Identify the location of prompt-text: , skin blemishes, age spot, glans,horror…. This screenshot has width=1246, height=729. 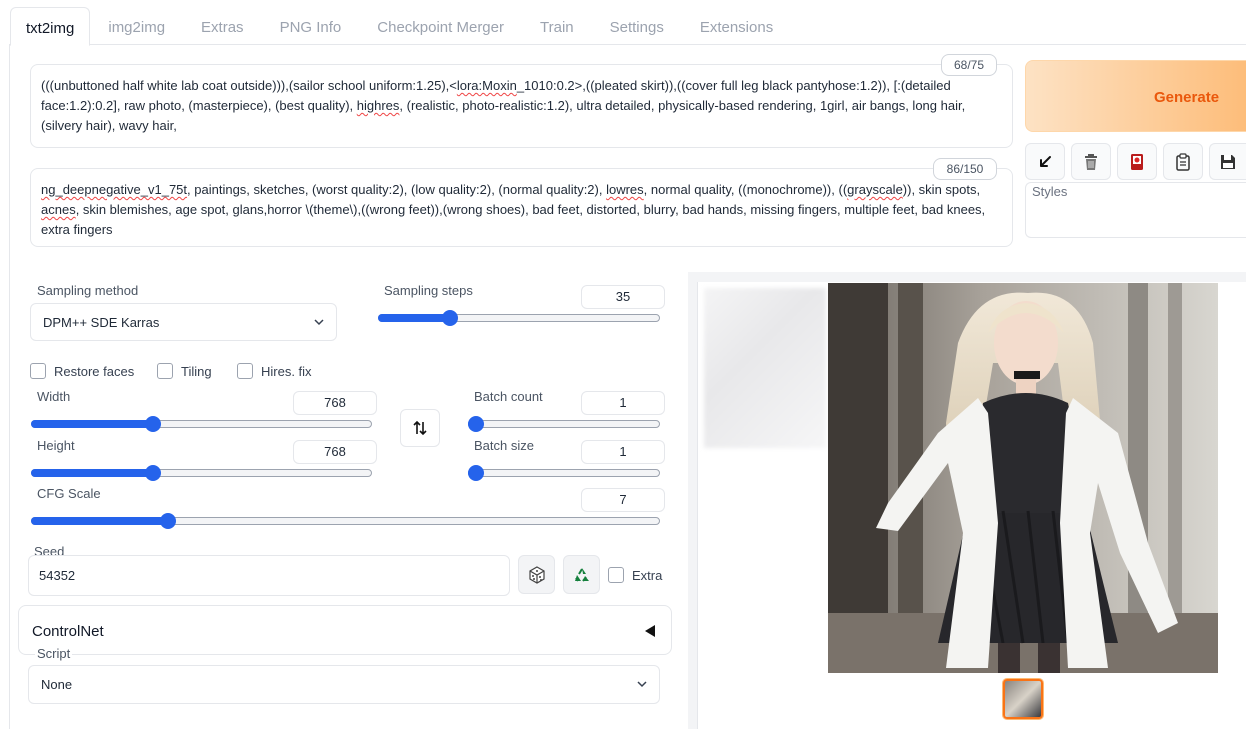
(513, 219).